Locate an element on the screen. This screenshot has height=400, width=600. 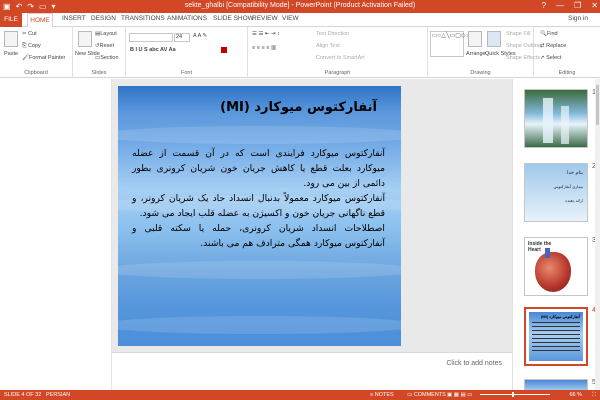
shapes-gallery: ▭○△╲▭▢◇☆⇨ is located at coordinates (453, 44).